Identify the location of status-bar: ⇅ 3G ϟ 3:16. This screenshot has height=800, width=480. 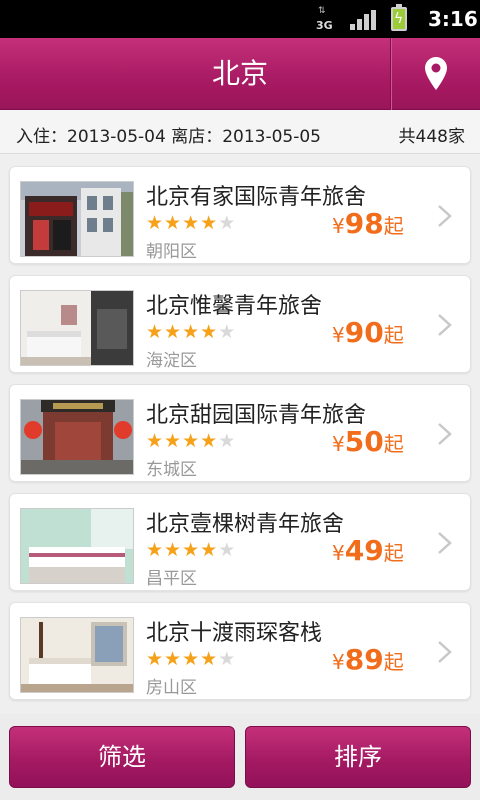
(240, 19).